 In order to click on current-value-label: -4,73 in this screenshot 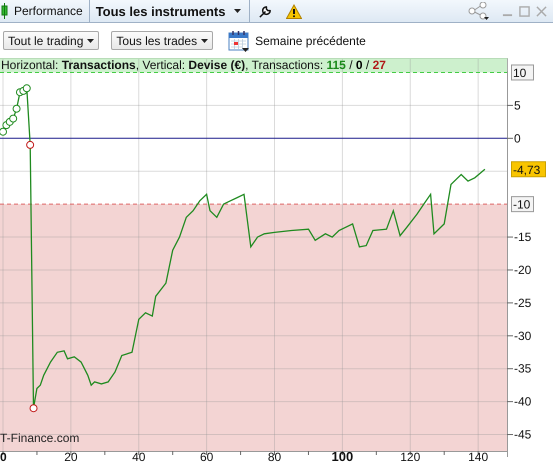, I will do `click(528, 169)`.